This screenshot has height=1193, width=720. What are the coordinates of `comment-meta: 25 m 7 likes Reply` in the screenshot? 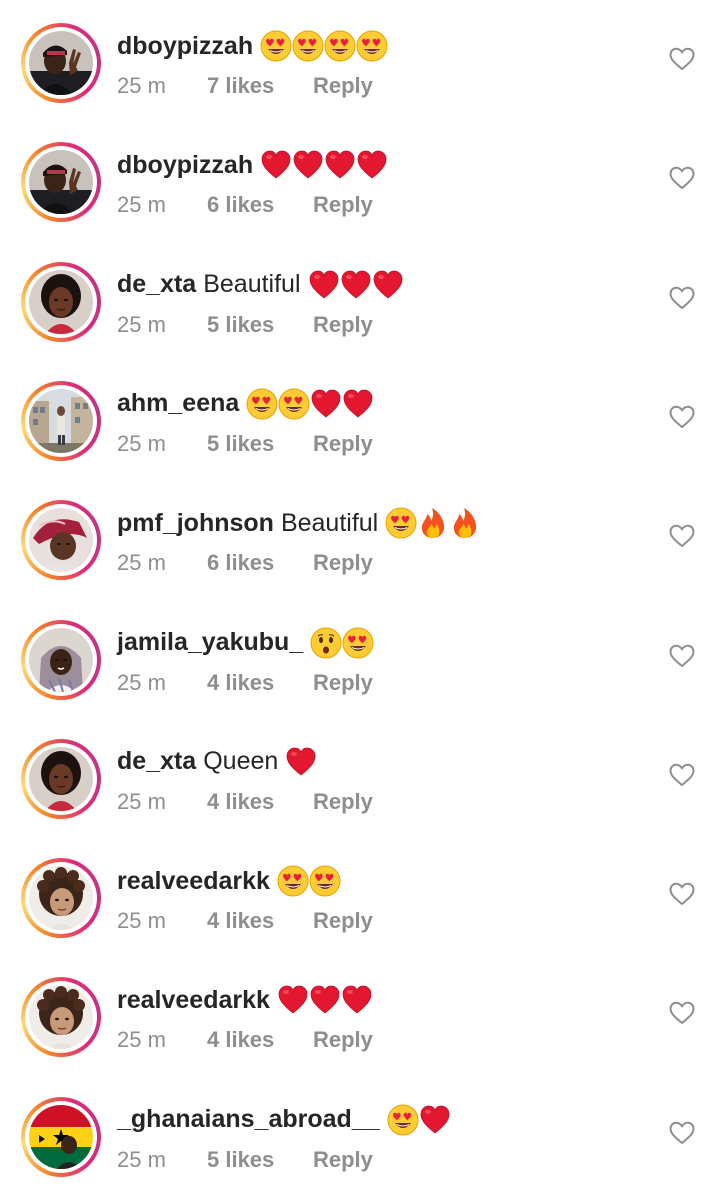 It's located at (245, 86).